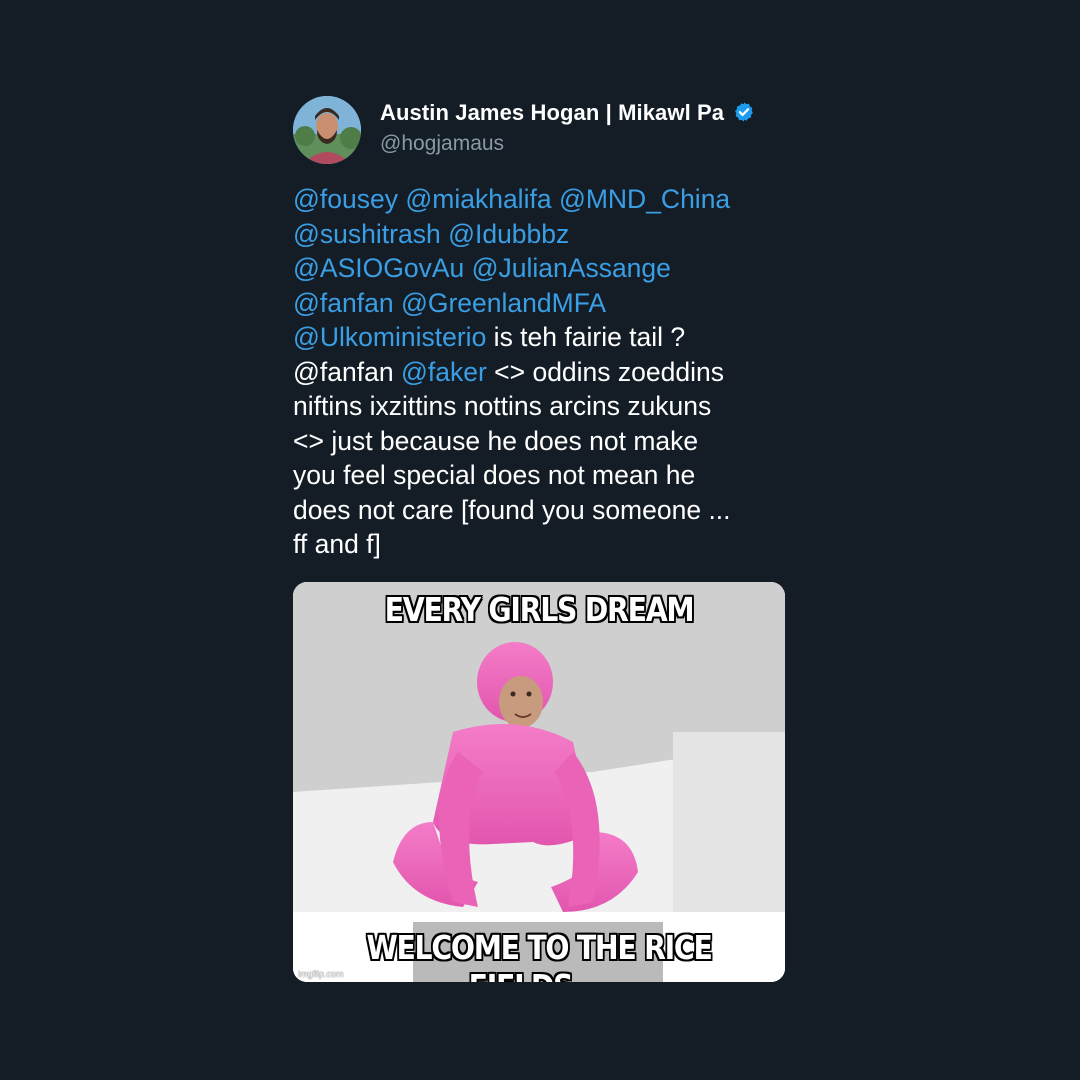  Describe the element at coordinates (321, 973) in the screenshot. I see `meme-watermark: imgflip.com` at that location.